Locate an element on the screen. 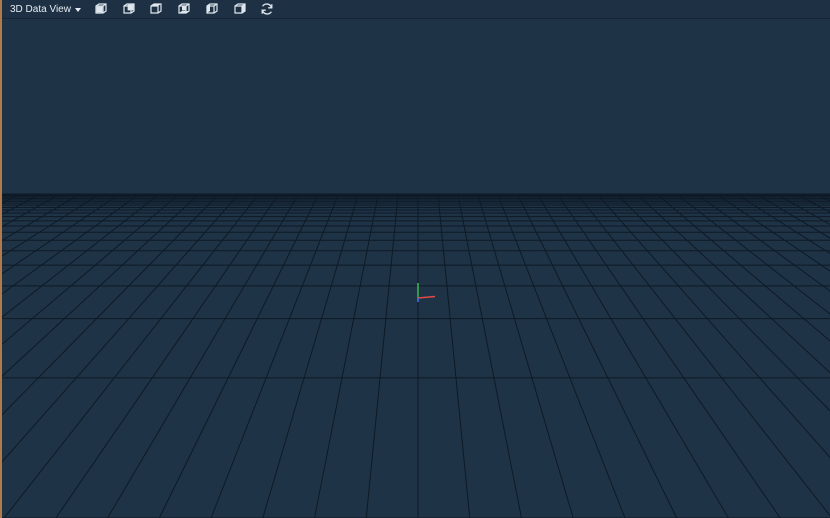 Image resolution: width=830 pixels, height=518 pixels. view-left-button is located at coordinates (212, 9).